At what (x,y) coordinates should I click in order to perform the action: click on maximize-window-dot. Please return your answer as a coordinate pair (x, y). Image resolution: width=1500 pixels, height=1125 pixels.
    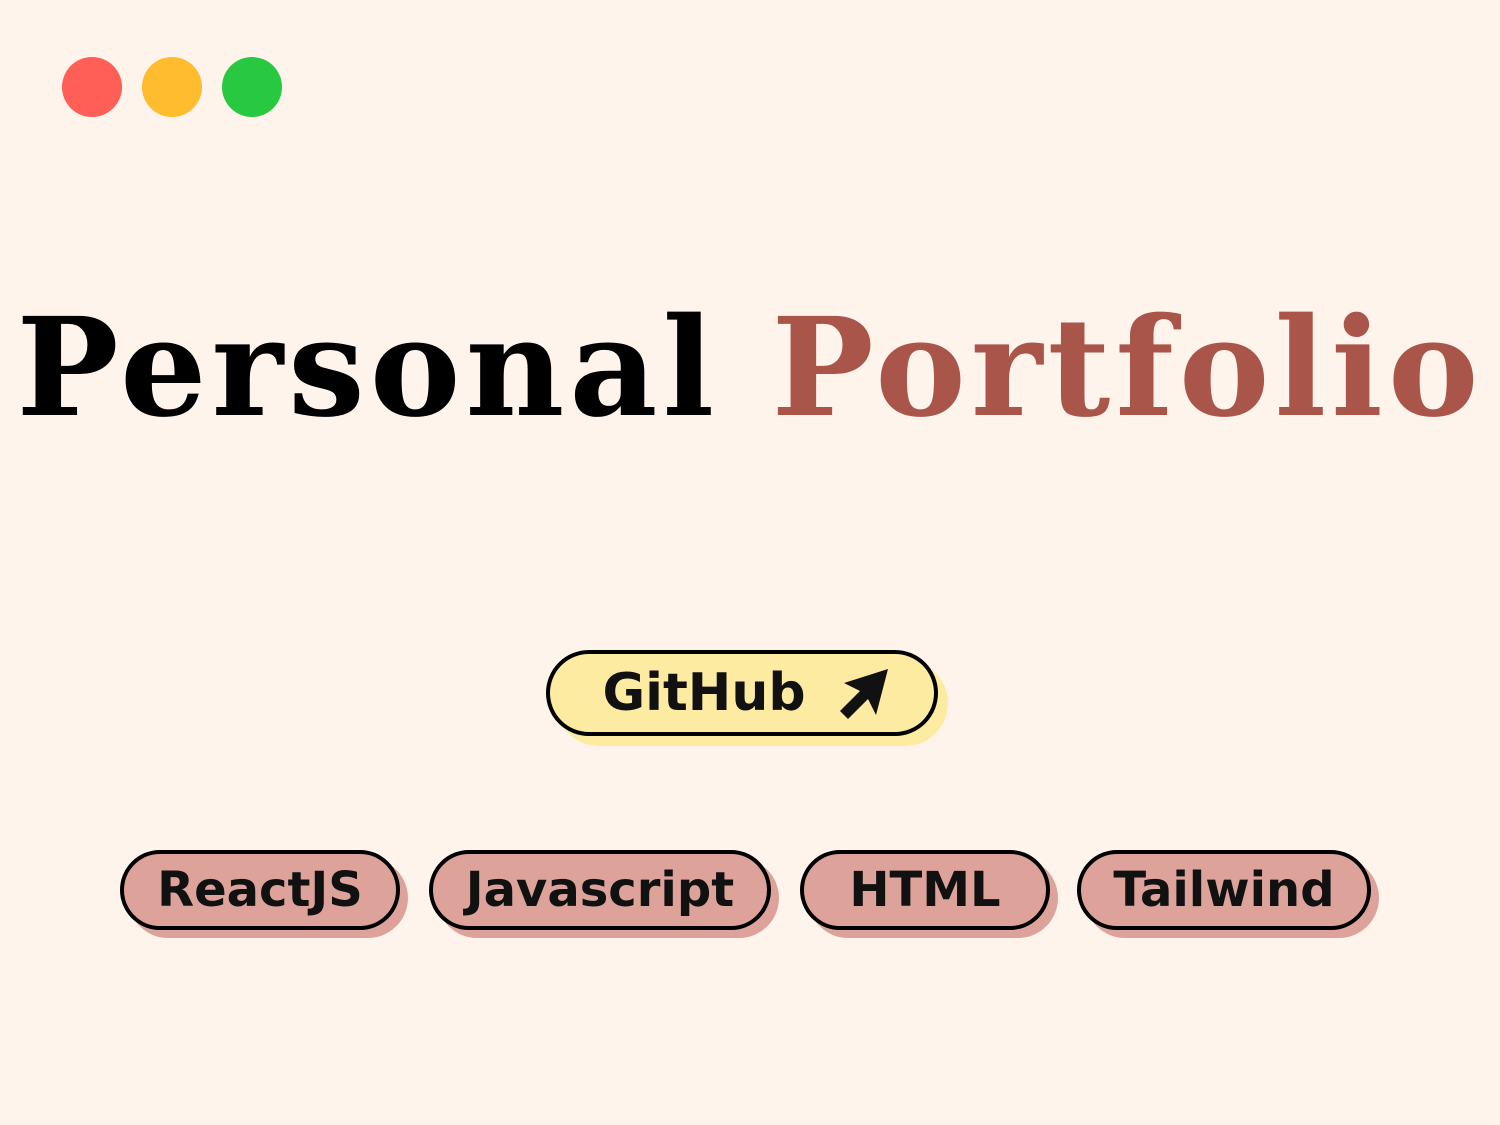
    Looking at the image, I should click on (252, 87).